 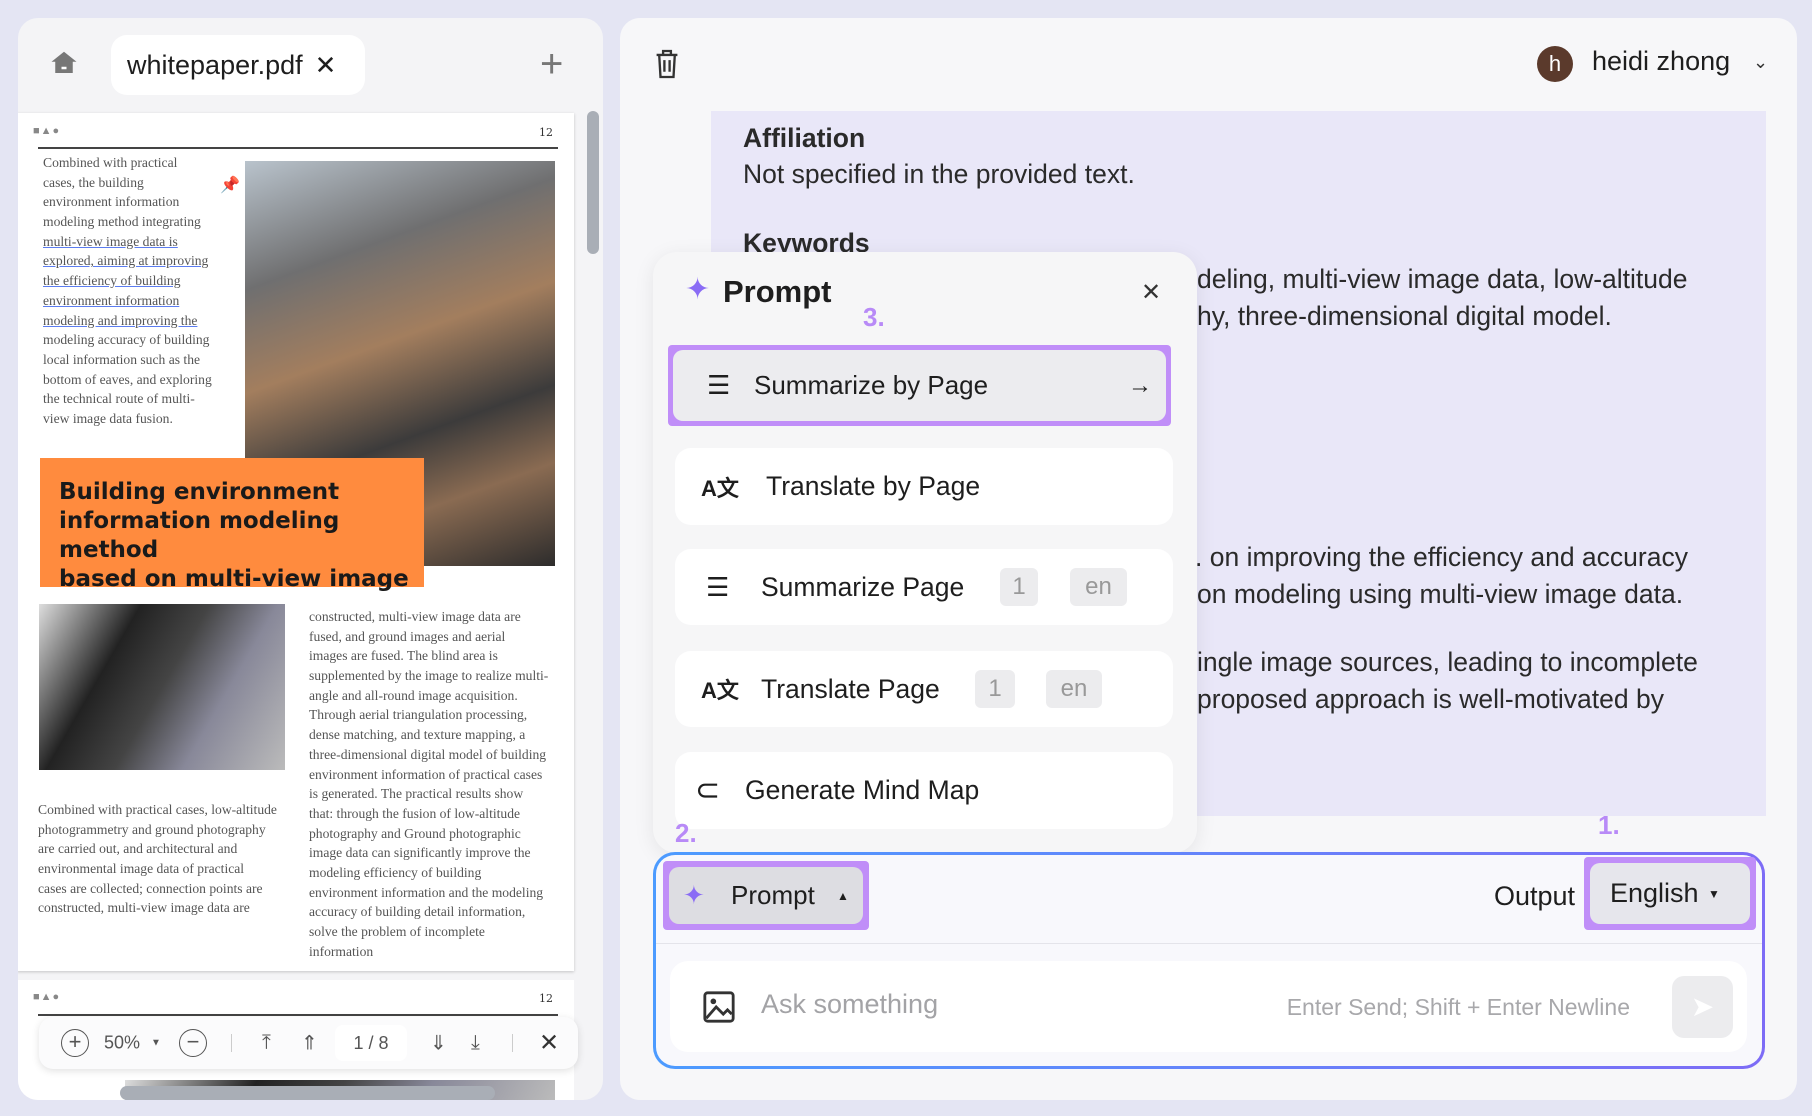 I want to click on summarize-page-item: ☰ Summarize Page 1 en, so click(x=924, y=587).